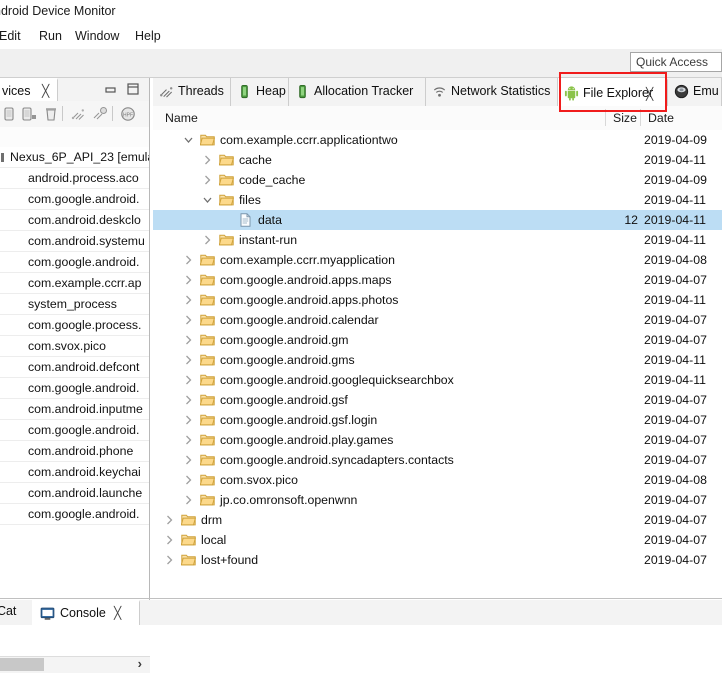 The image size is (722, 673). I want to click on tree-row: local 2019-04-07, so click(437, 540).